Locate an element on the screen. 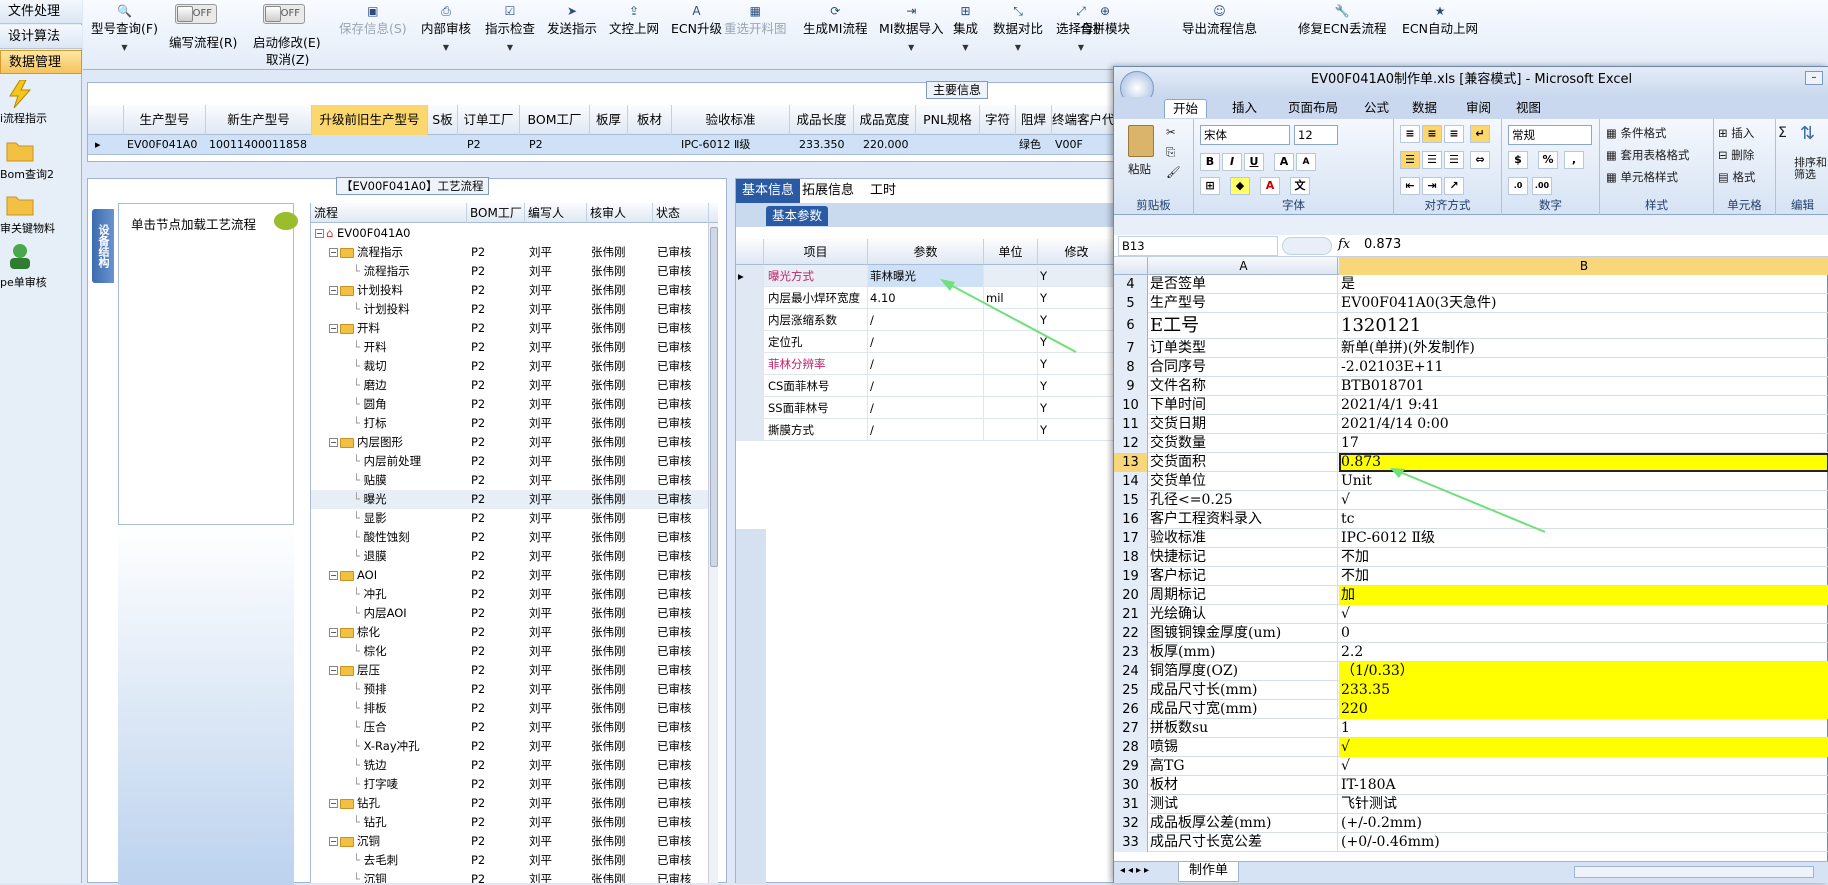 Image resolution: width=1828 pixels, height=885 pixels. annotation-arrows is located at coordinates (1243, 406).